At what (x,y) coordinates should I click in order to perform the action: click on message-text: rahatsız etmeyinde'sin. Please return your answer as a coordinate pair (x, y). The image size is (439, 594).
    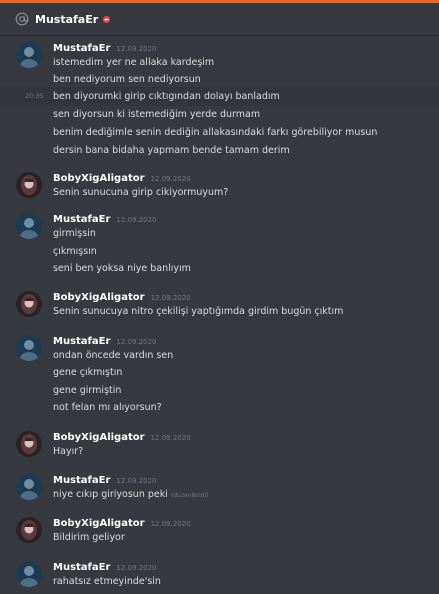
    Looking at the image, I should click on (107, 581).